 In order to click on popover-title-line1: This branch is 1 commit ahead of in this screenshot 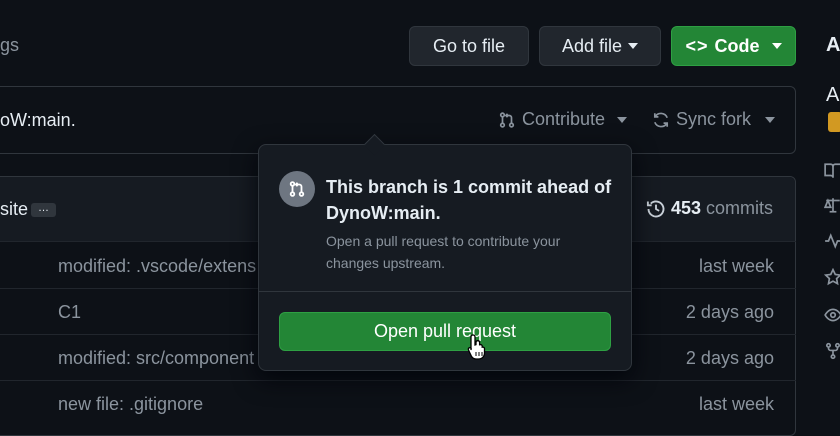, I will do `click(469, 187)`.